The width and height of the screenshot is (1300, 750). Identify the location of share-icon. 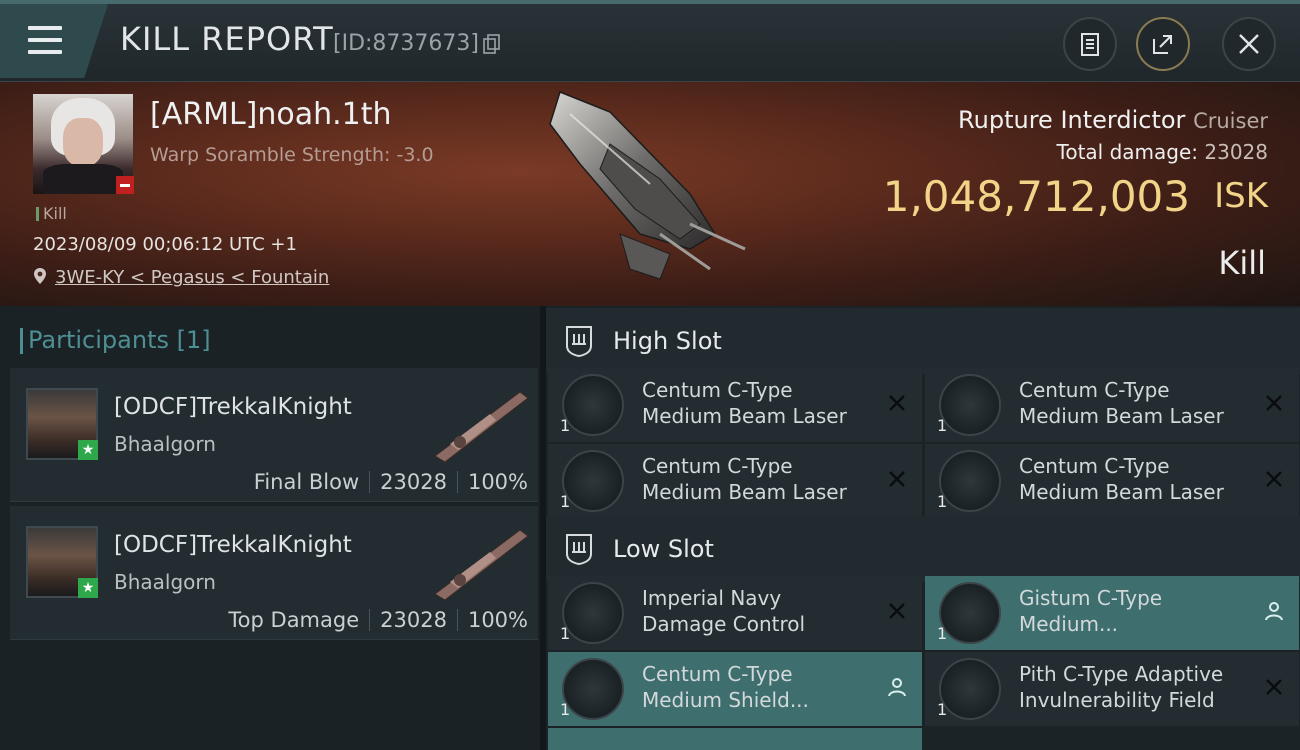
(1162, 44).